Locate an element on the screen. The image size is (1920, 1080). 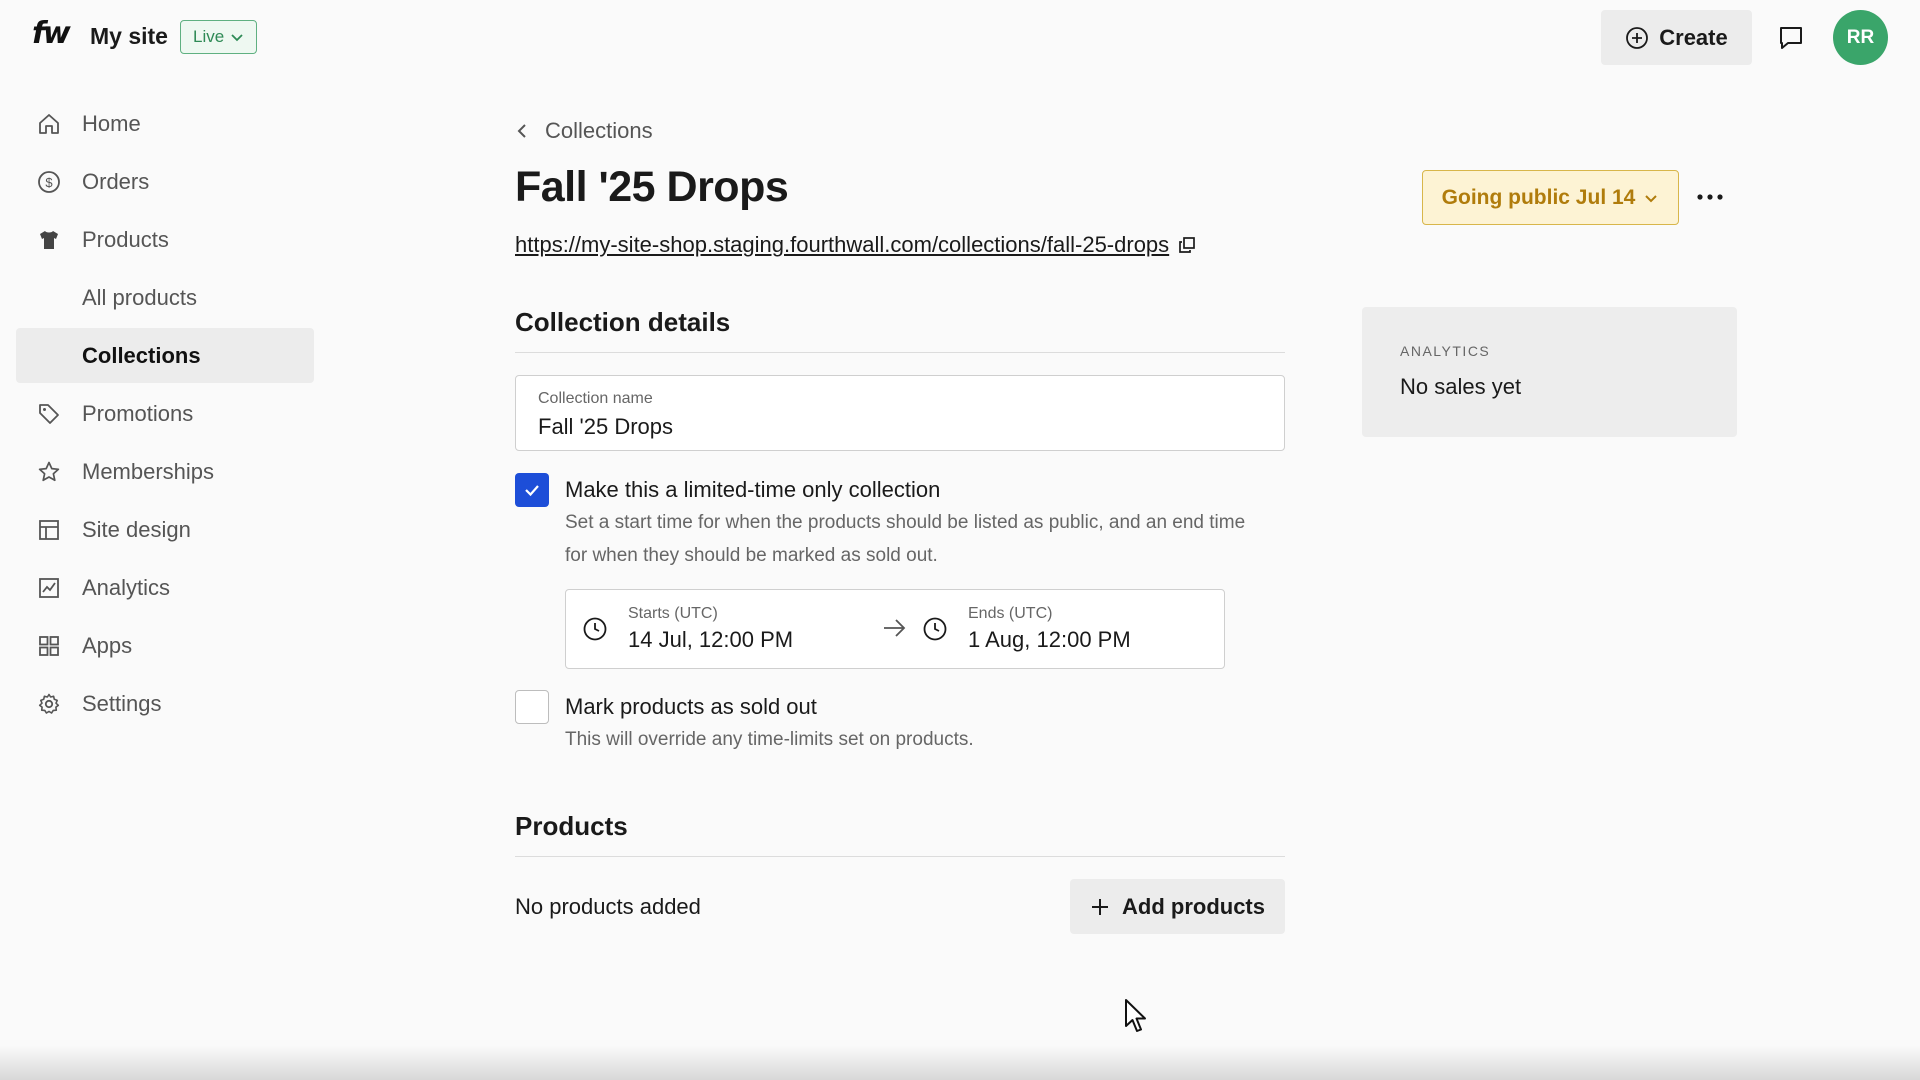
sidebar-item-label: Collections is located at coordinates (141, 355).